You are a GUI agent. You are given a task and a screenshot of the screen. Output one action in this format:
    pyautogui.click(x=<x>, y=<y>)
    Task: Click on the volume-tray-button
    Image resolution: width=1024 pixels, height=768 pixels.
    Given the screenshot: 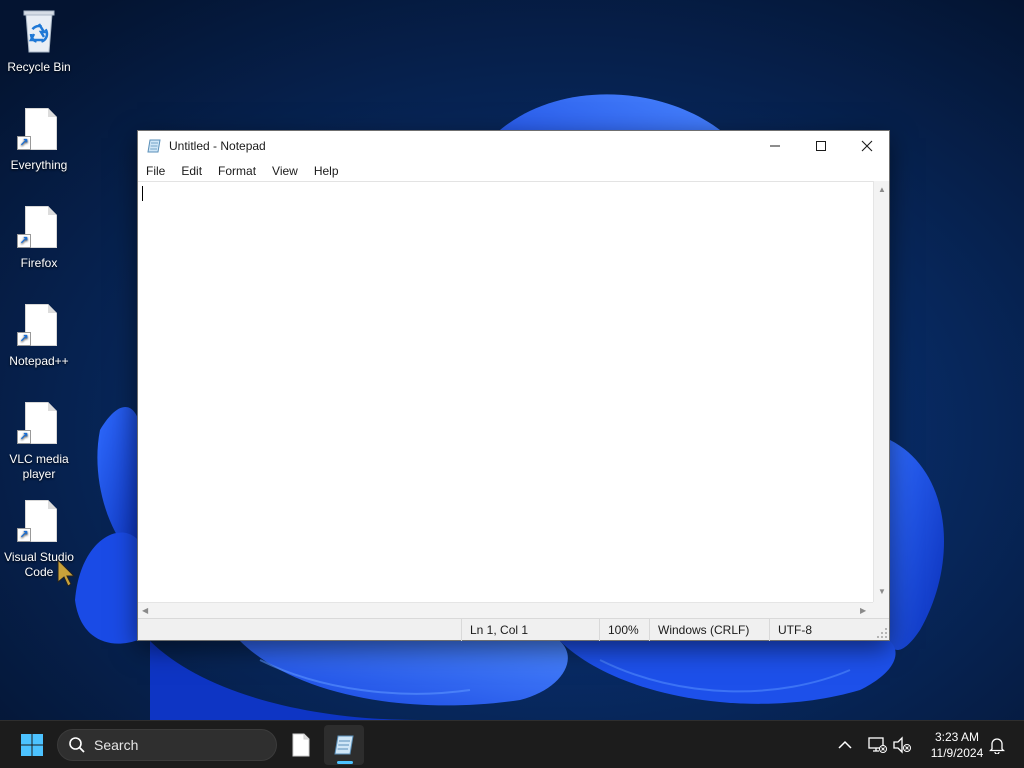 What is the action you would take?
    pyautogui.click(x=902, y=745)
    